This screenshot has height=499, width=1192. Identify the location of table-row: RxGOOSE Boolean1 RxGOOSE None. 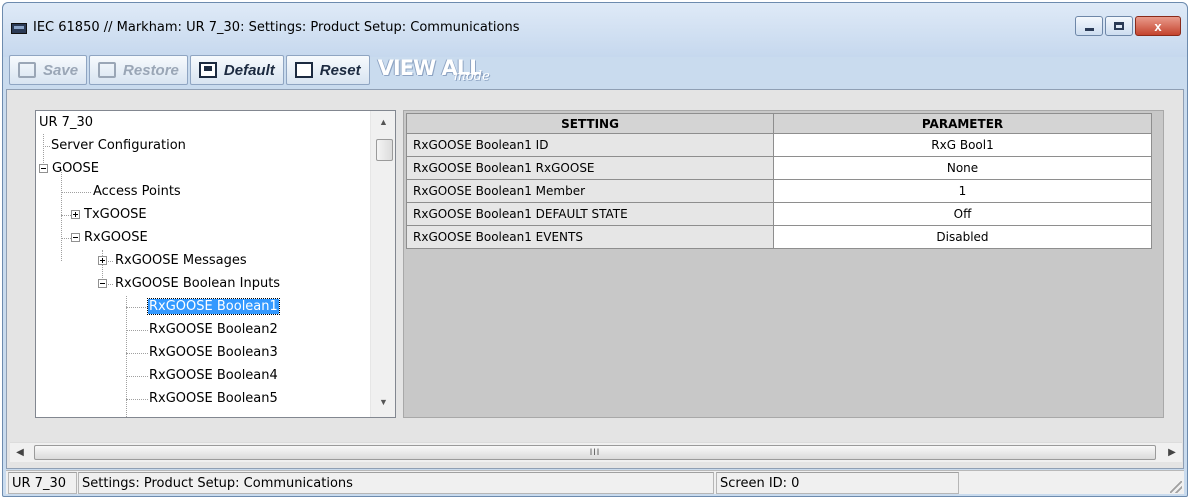
(779, 168).